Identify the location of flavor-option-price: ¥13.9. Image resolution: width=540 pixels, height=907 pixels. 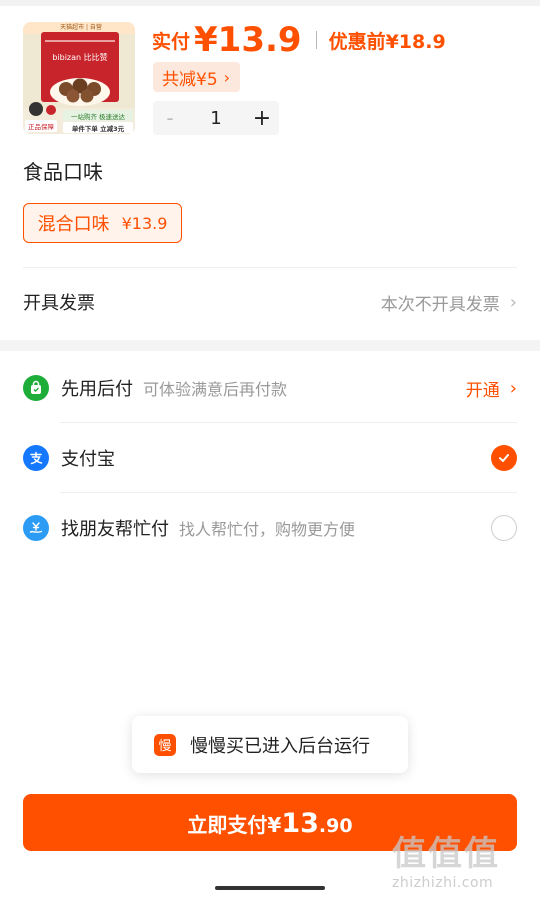
(144, 223).